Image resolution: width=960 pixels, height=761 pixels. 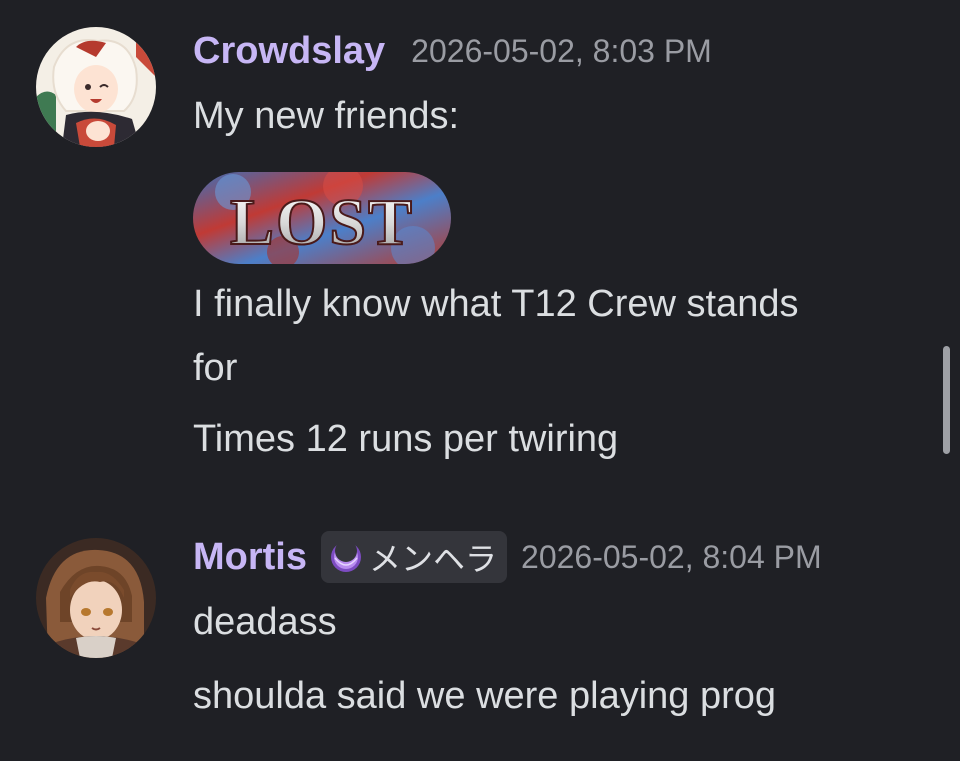 I want to click on scrollbar-thumb, so click(x=946, y=400).